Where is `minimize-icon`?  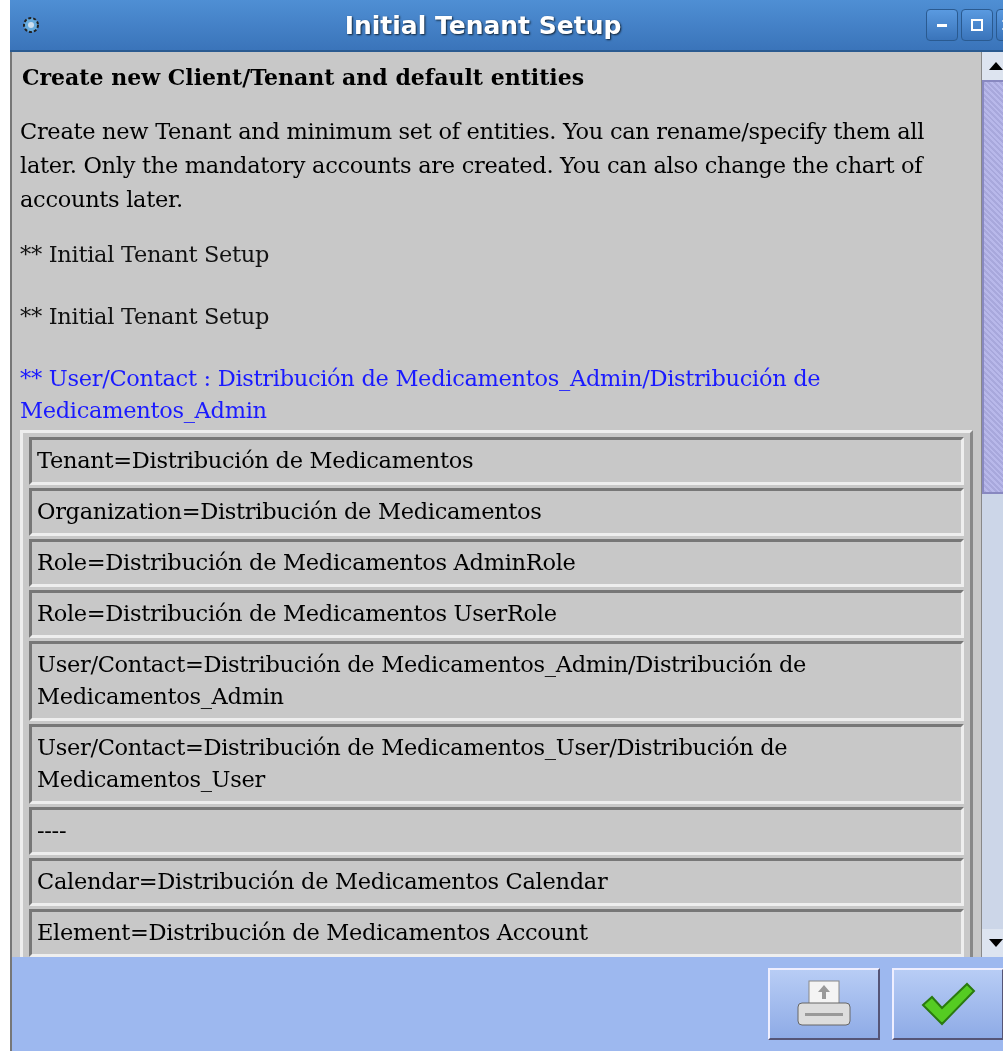
minimize-icon is located at coordinates (942, 25).